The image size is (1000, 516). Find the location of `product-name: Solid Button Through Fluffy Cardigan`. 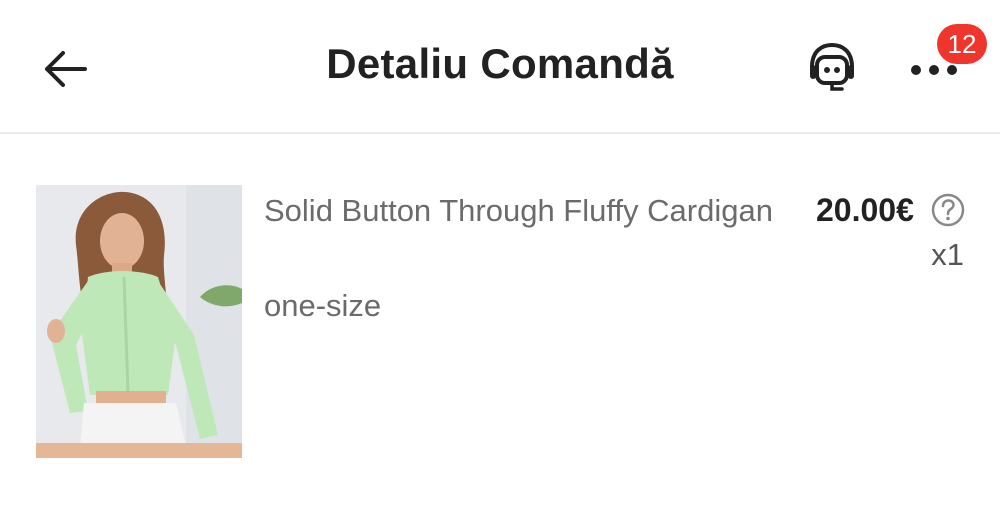

product-name: Solid Button Through Fluffy Cardigan is located at coordinates (524, 211).